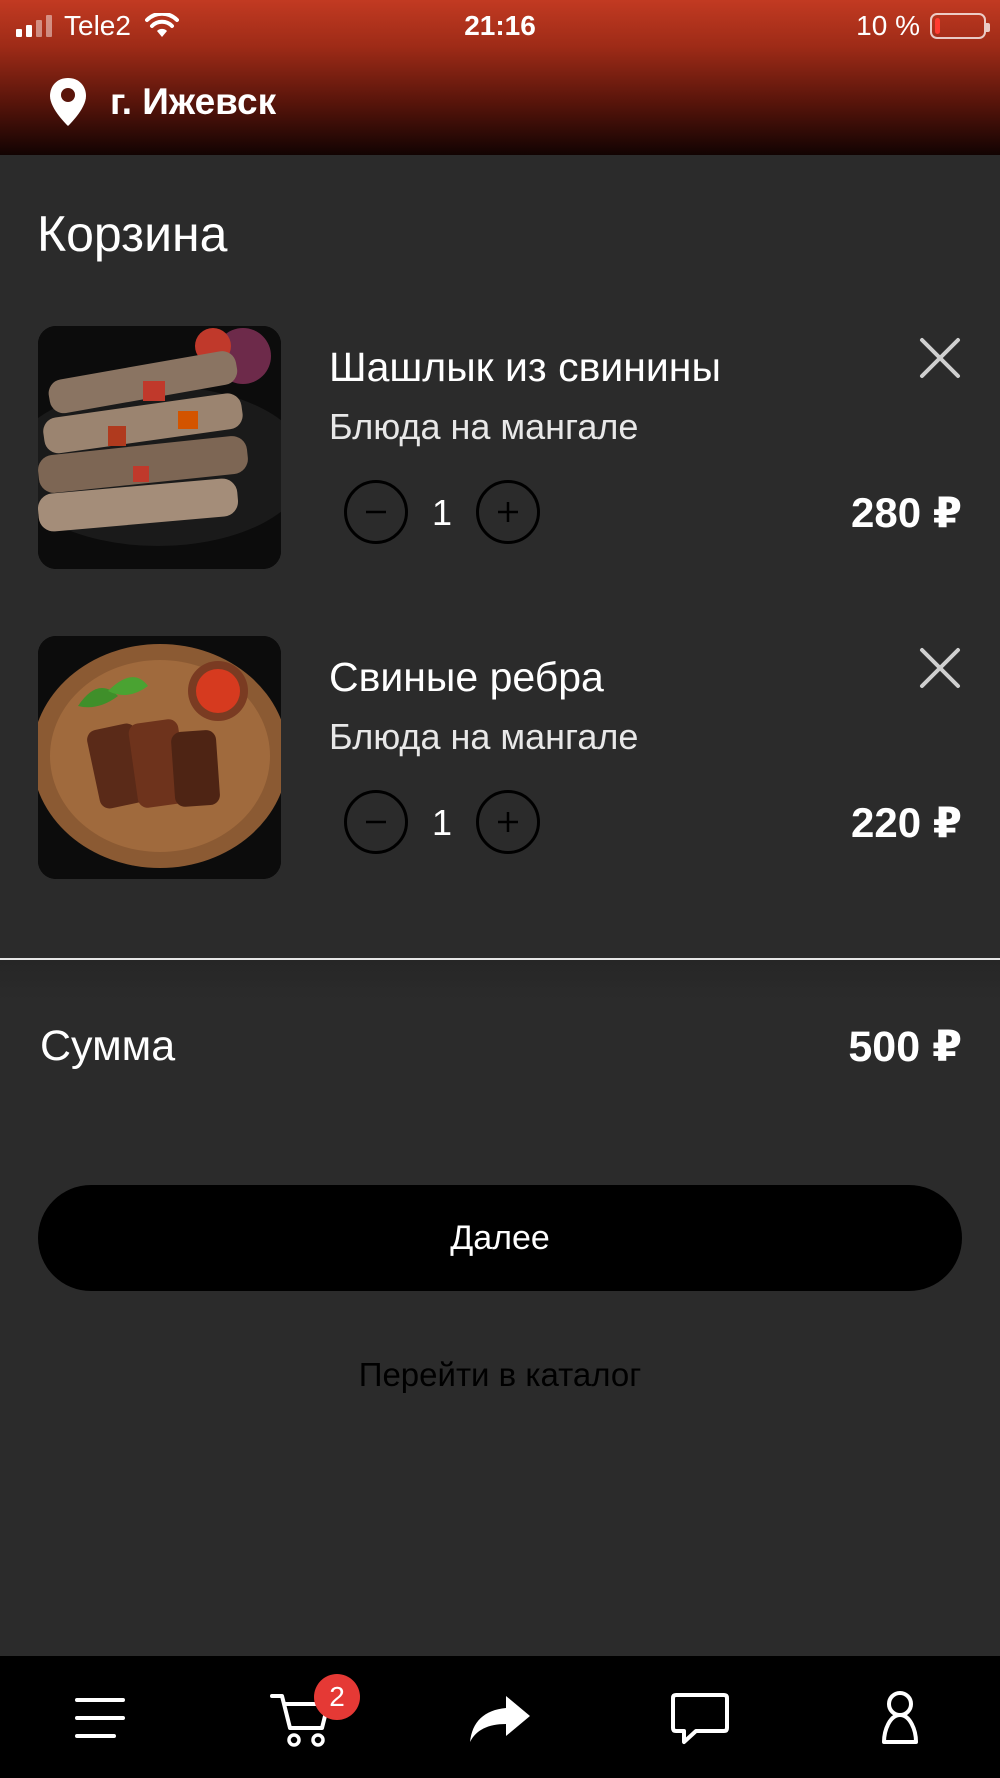 This screenshot has width=1000, height=1778. Describe the element at coordinates (68, 102) in the screenshot. I see `map-pin-icon` at that location.